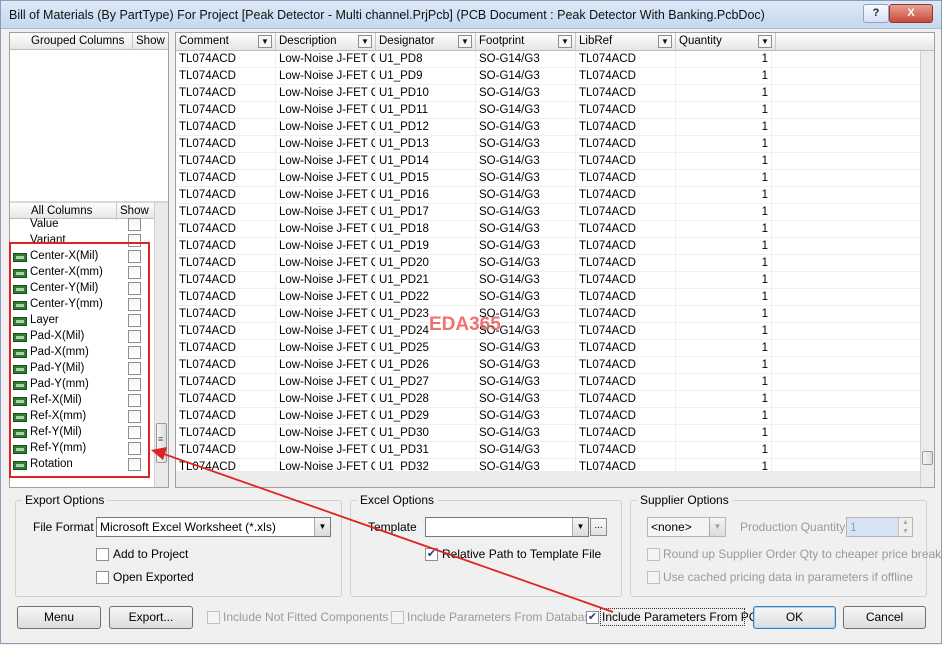 The width and height of the screenshot is (942, 645). What do you see at coordinates (626, 42) in the screenshot?
I see `column-header-libref: LibRef ▼` at bounding box center [626, 42].